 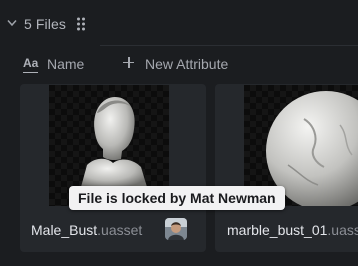 I want to click on header-divider, so click(x=229, y=45).